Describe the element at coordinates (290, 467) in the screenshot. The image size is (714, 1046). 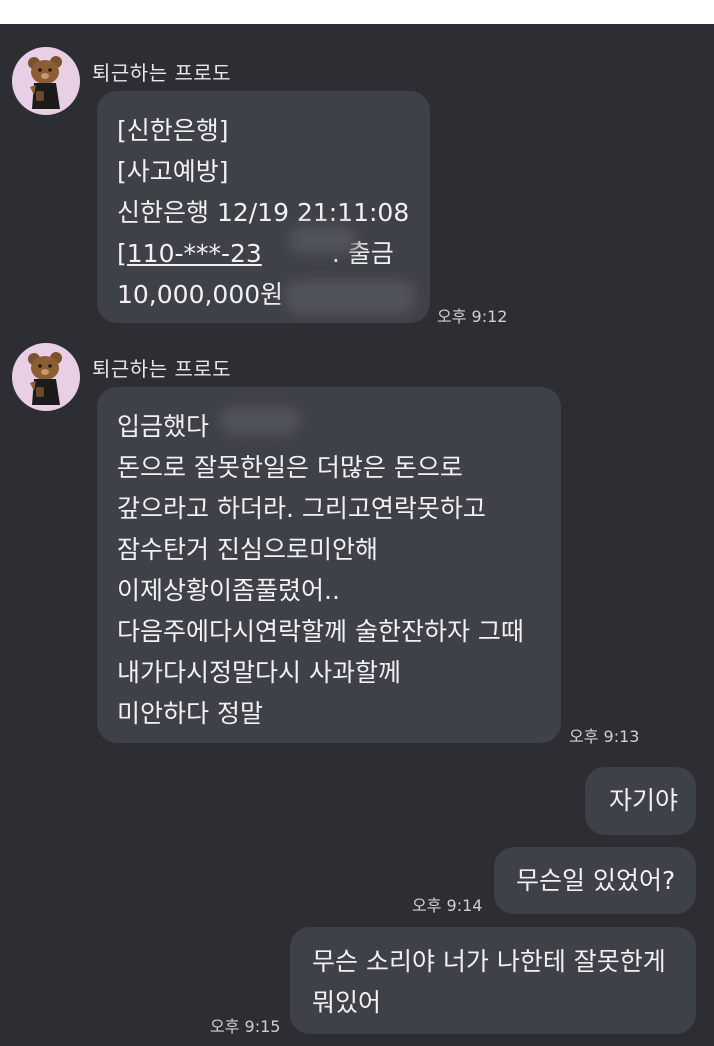
I see `message-line: 돈으로 잘못한일은 더많은 돈으로` at that location.